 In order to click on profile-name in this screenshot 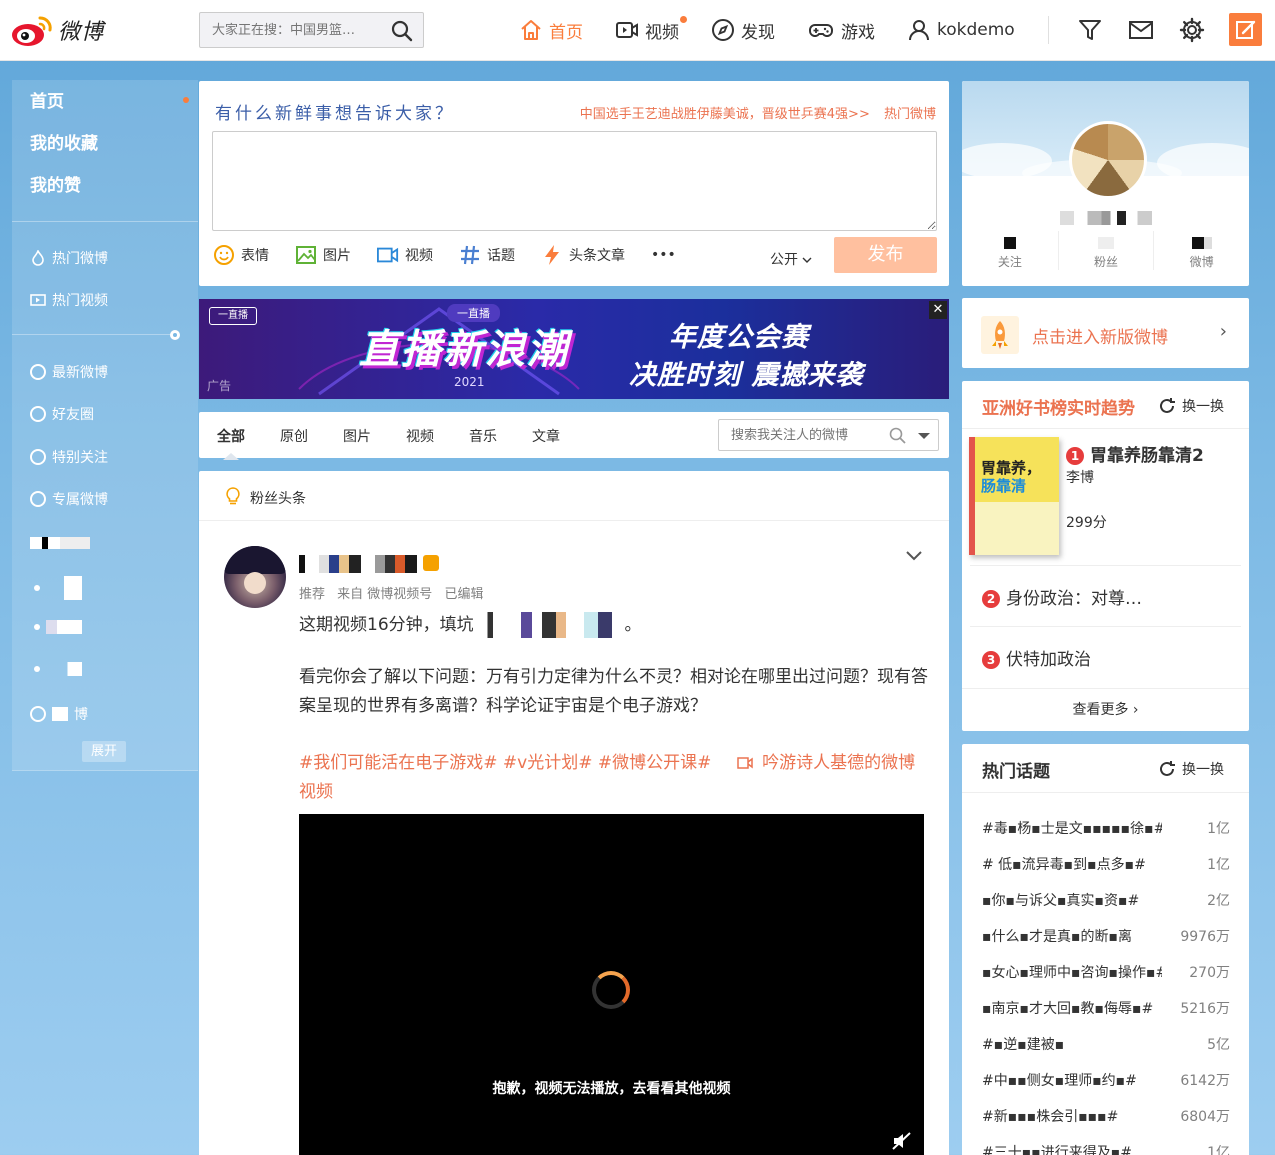, I will do `click(1106, 218)`.